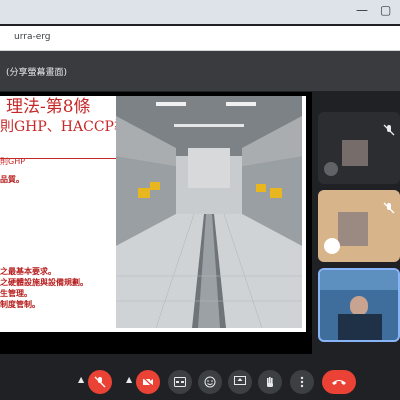  I want to click on camera-off-icon, so click(148, 382).